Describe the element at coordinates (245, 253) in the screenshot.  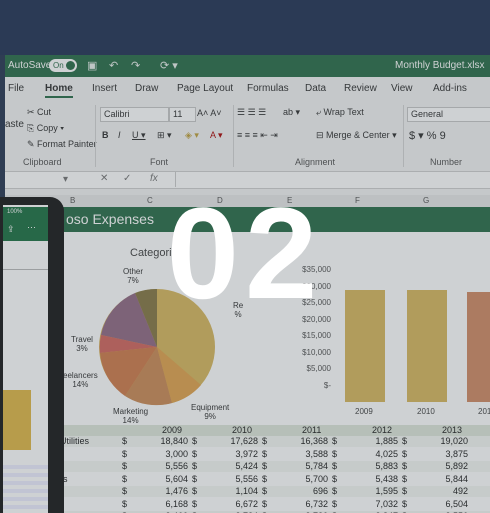
I see `step-number: 02` at that location.